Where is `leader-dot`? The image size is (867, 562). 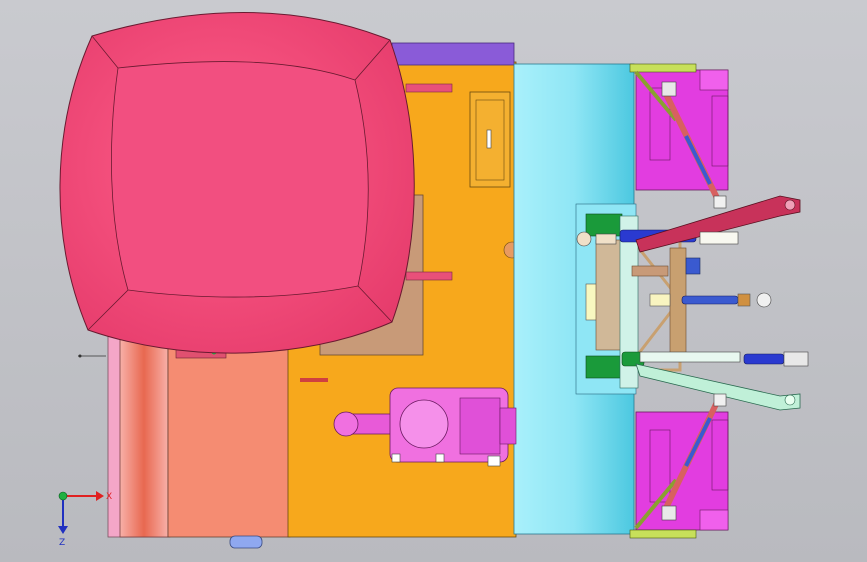 leader-dot is located at coordinates (80, 356).